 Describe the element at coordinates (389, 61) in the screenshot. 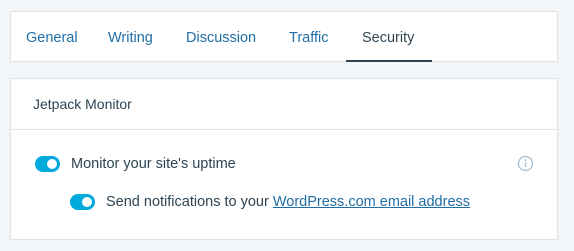

I see `active-tab-indicator` at that location.